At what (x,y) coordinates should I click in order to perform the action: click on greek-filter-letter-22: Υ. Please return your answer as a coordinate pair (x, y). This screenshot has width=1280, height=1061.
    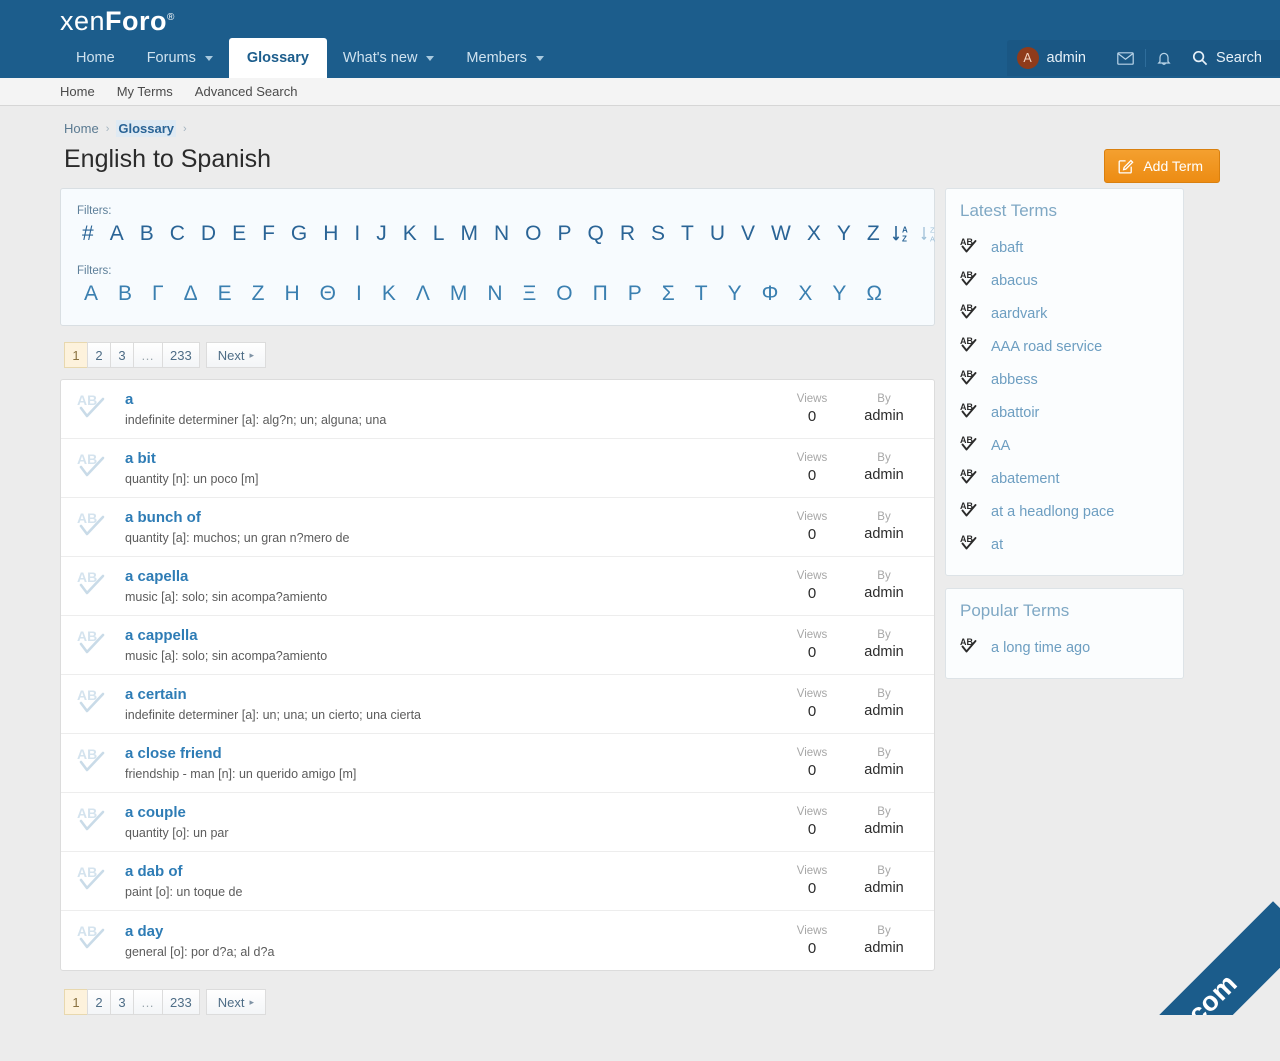
    Looking at the image, I should click on (839, 294).